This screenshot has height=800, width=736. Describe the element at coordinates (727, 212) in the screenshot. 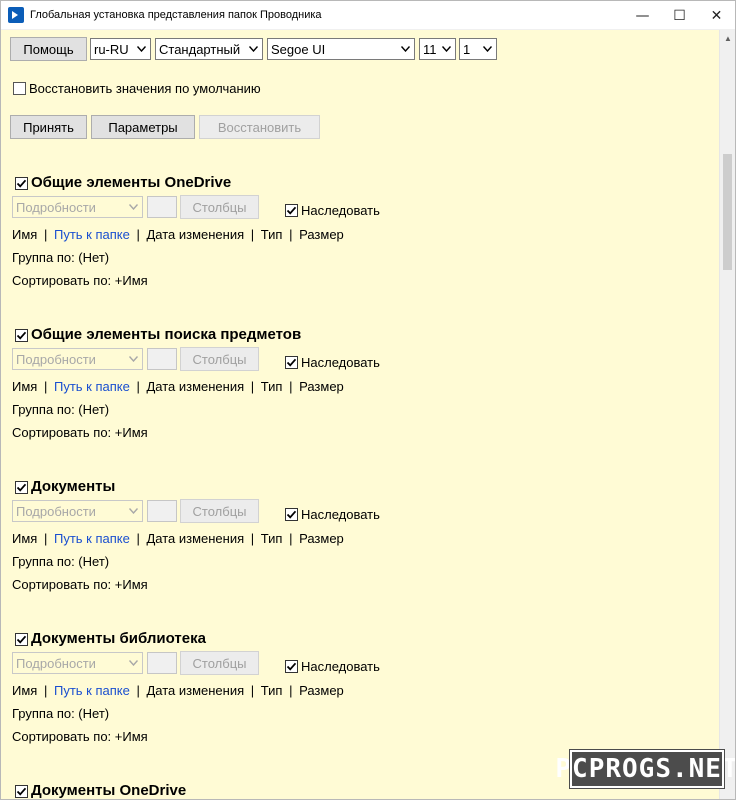

I see `scrollbar-thumb` at that location.